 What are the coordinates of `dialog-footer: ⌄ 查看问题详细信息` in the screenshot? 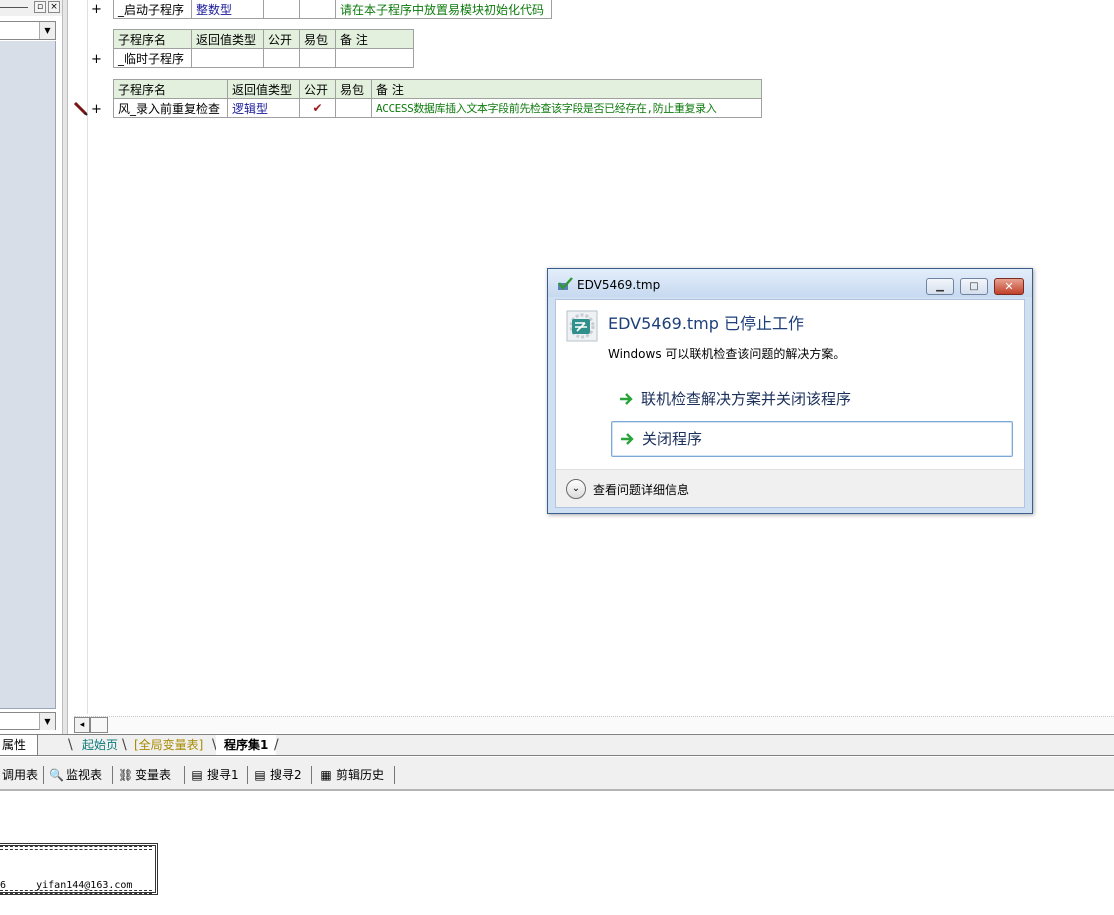 It's located at (790, 488).